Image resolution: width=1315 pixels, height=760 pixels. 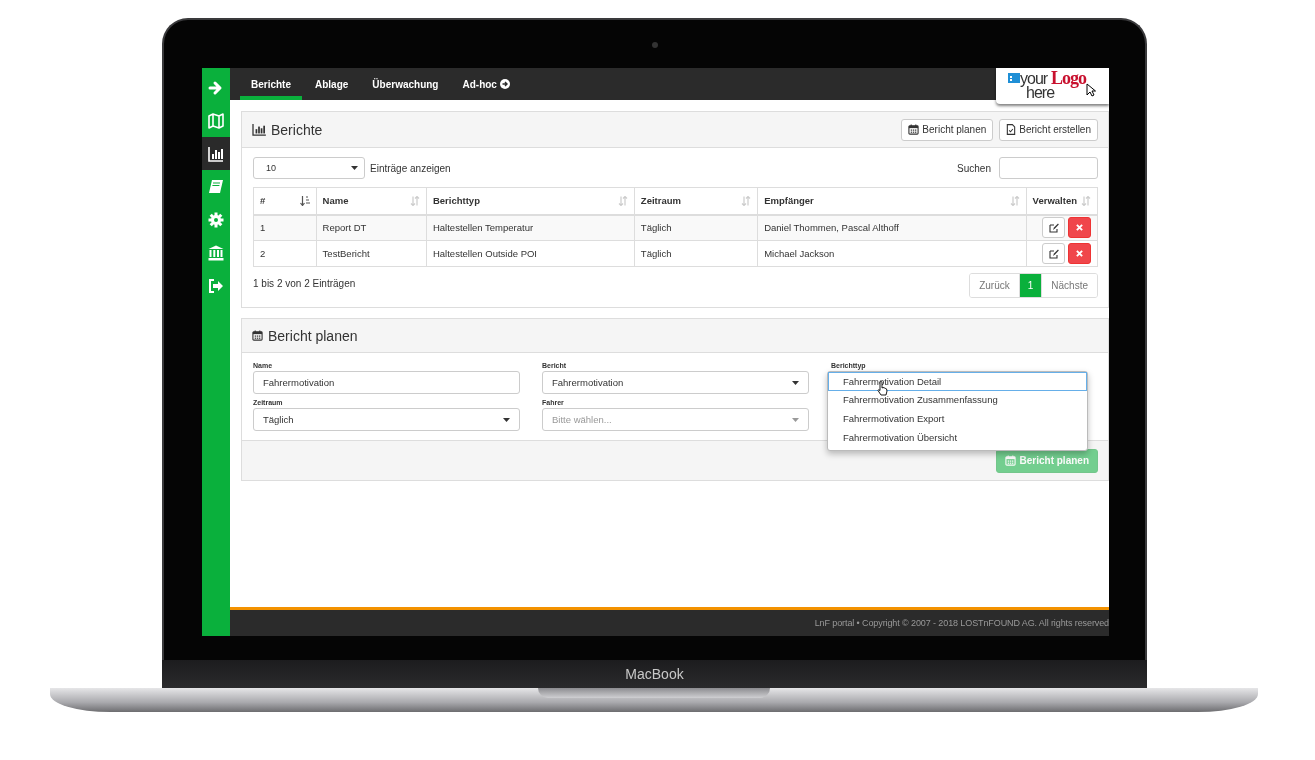 What do you see at coordinates (456, 201) in the screenshot?
I see `column-header: Berichttyp` at bounding box center [456, 201].